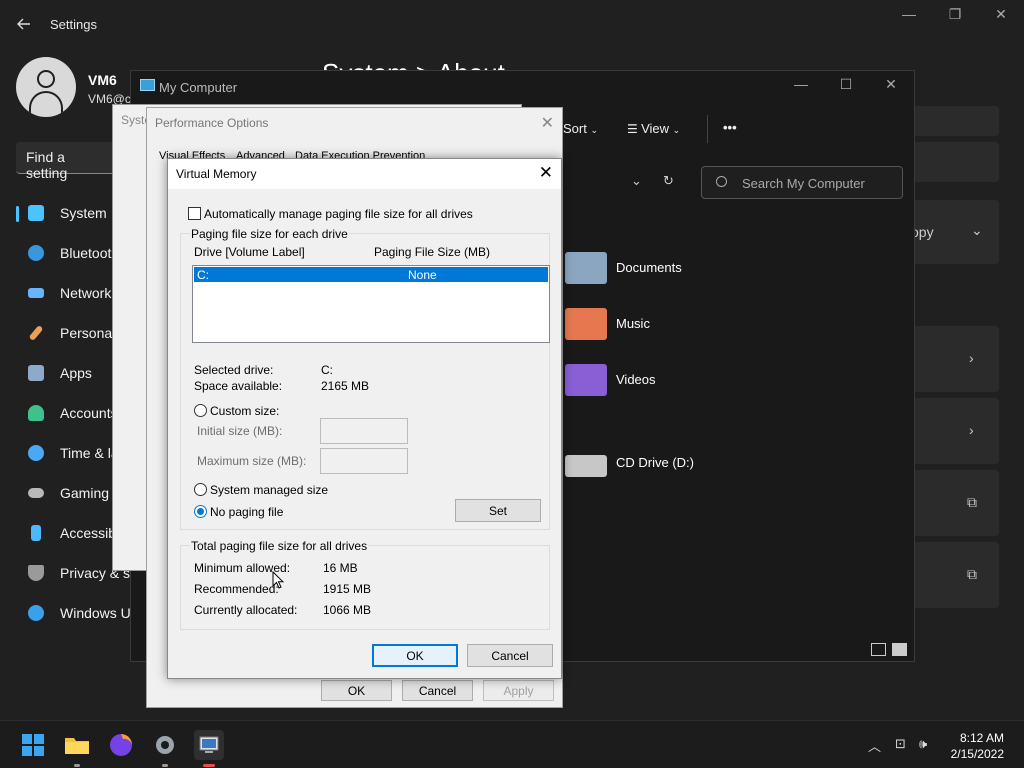 The width and height of the screenshot is (1024, 768). I want to click on show-hidden-icons-chevron-icon: ︿, so click(874, 745).